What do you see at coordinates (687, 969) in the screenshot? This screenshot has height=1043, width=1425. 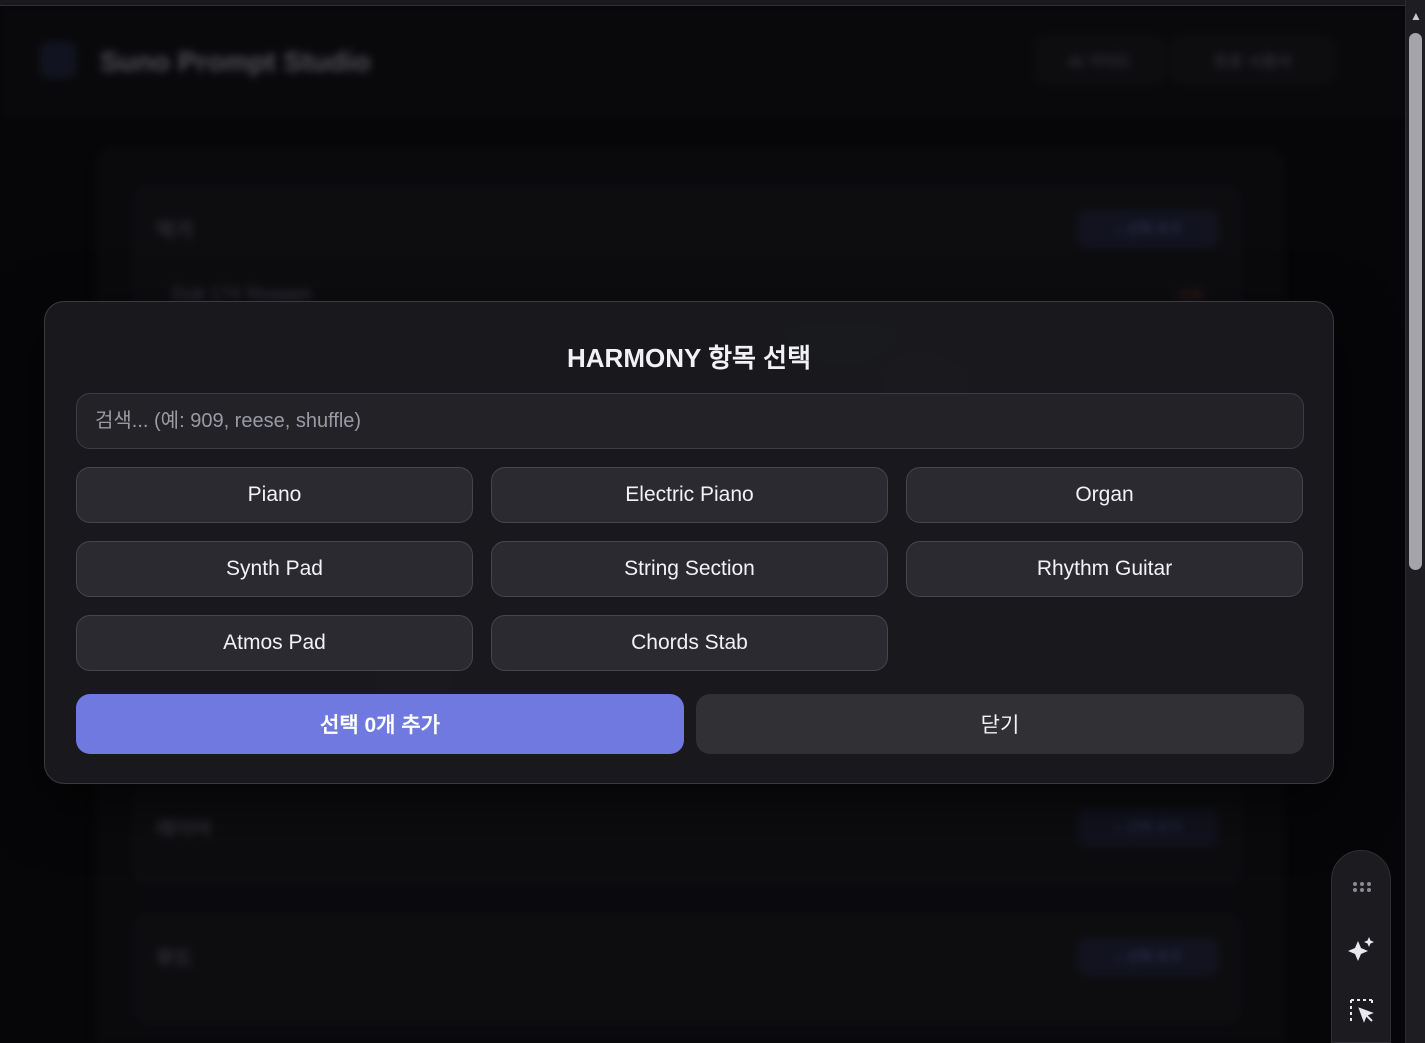 I see `section-card: 무드 + 선택 추가` at bounding box center [687, 969].